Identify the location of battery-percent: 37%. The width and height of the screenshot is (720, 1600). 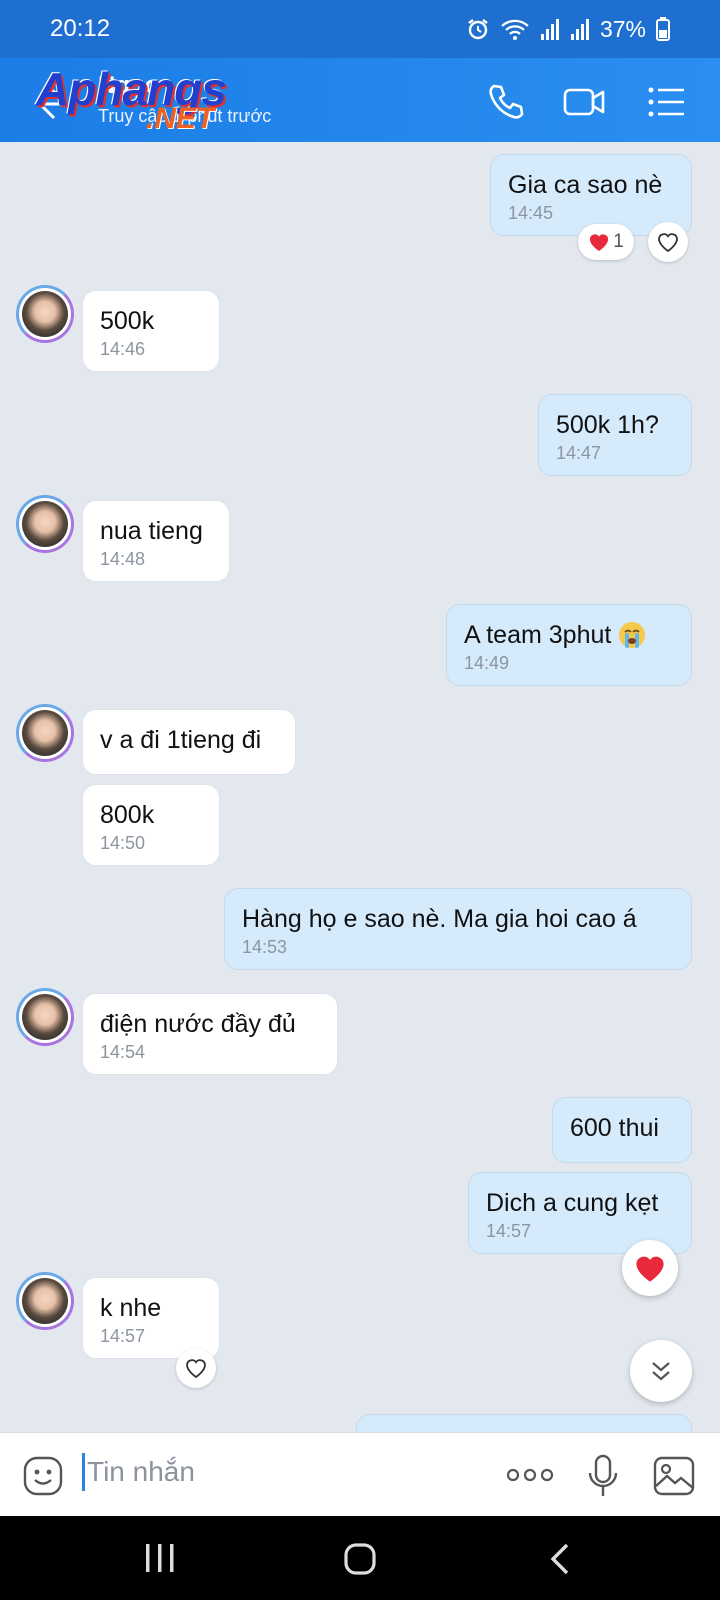
(622, 28).